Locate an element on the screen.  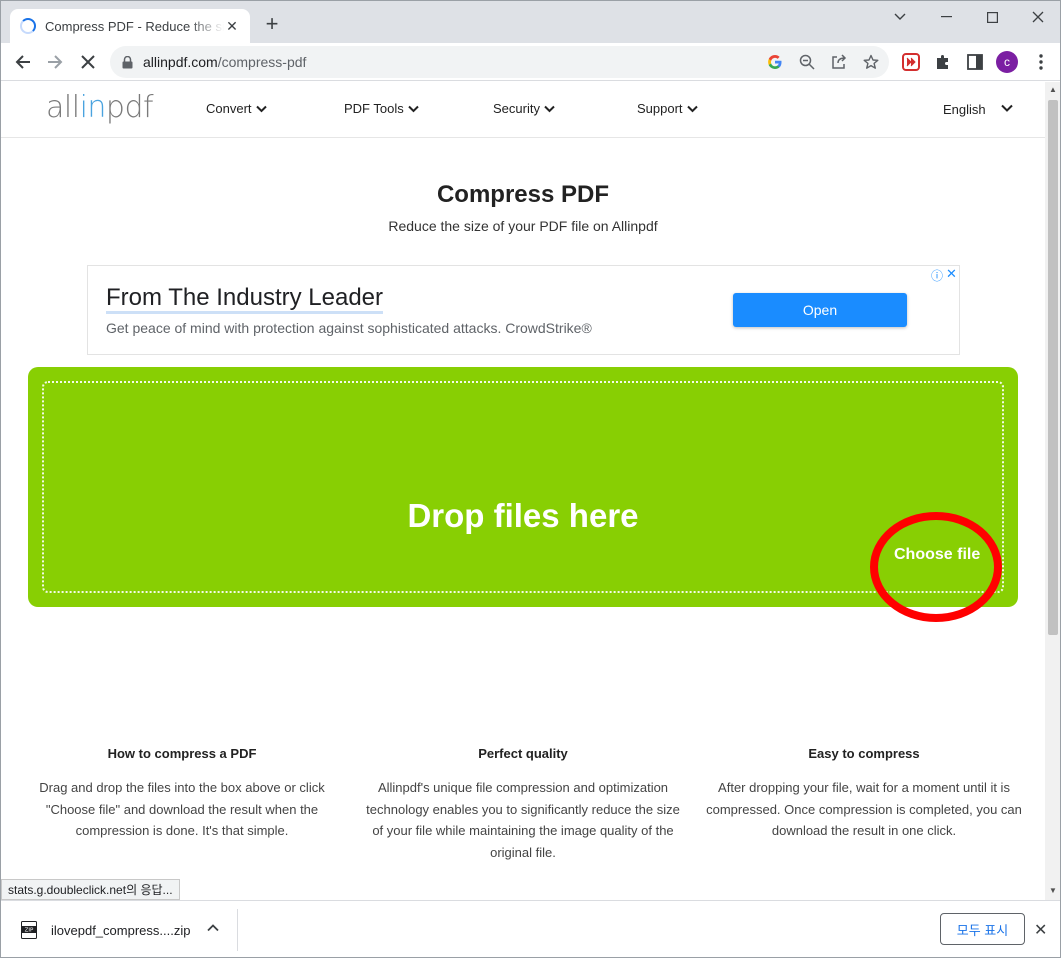
ad-info-icon: ⓘ is located at coordinates (937, 275).